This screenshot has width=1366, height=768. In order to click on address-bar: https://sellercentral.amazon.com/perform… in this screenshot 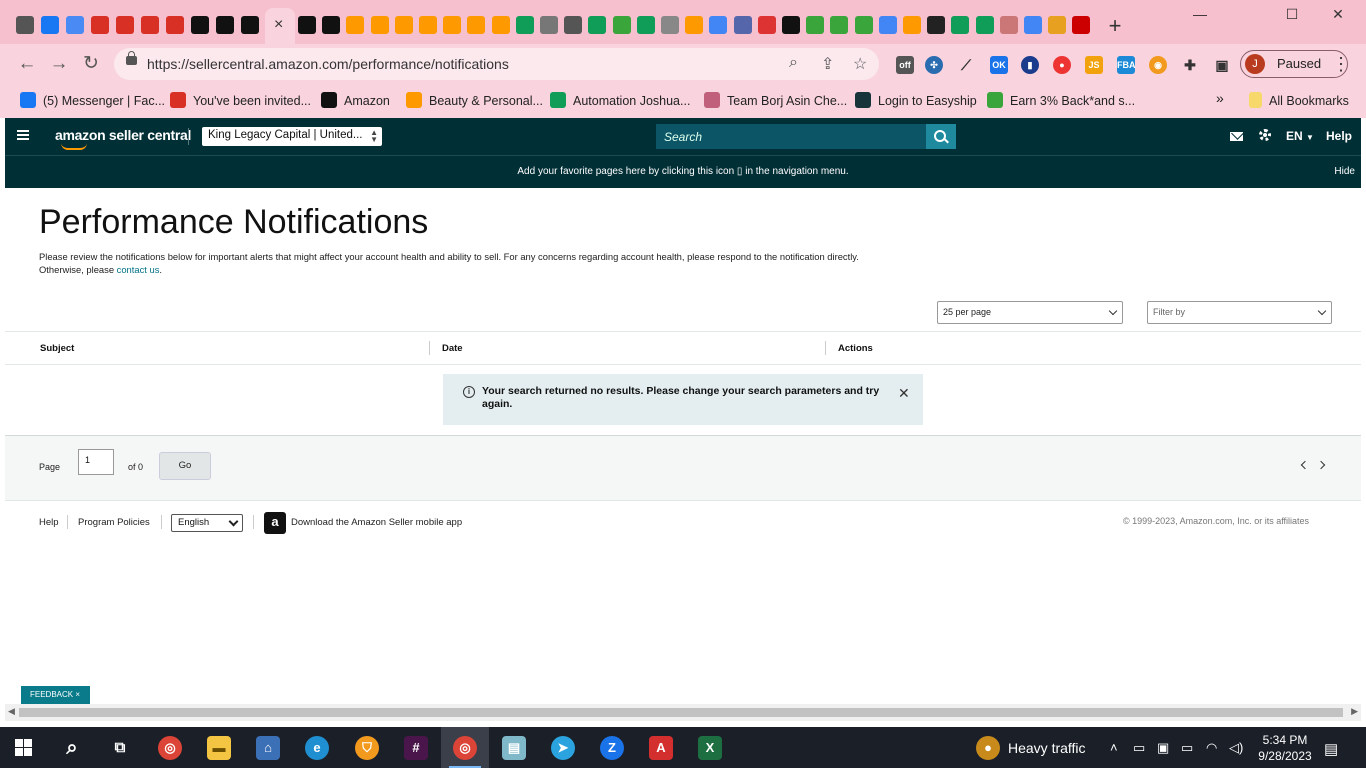, I will do `click(496, 64)`.